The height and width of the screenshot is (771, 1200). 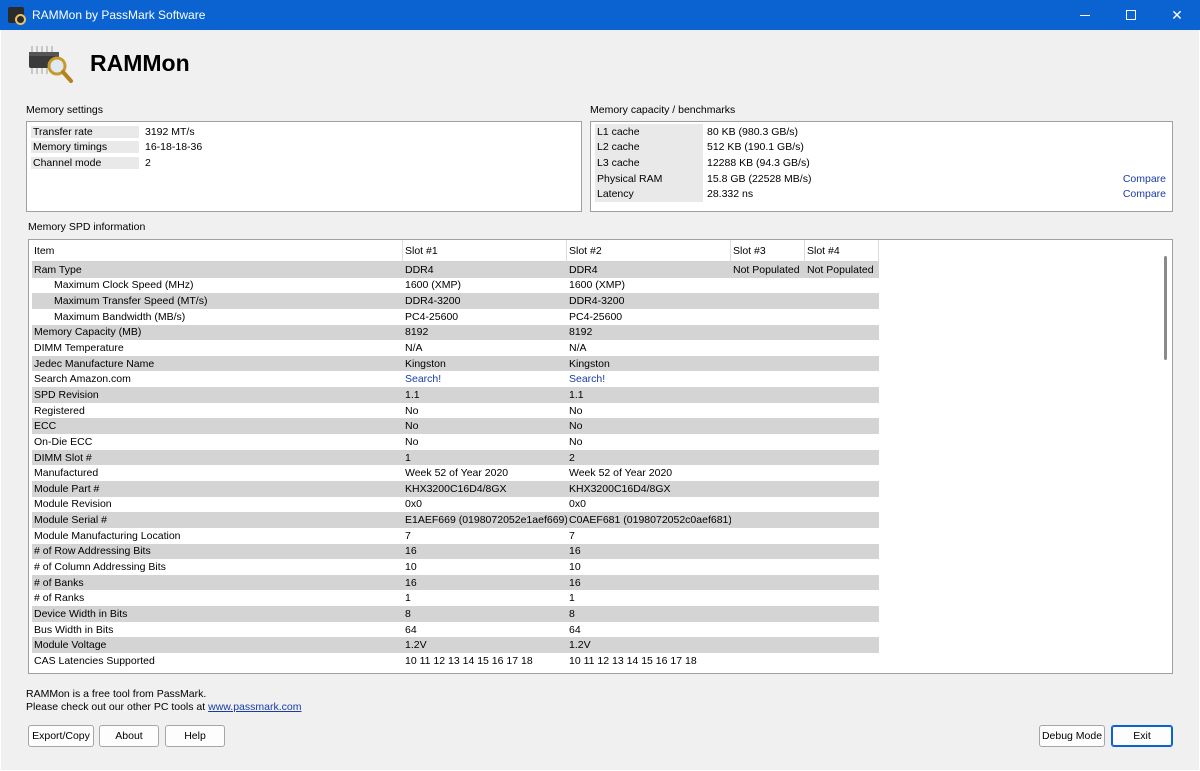 I want to click on settings-row: Memory timings 16-18-18-36, so click(x=116, y=148).